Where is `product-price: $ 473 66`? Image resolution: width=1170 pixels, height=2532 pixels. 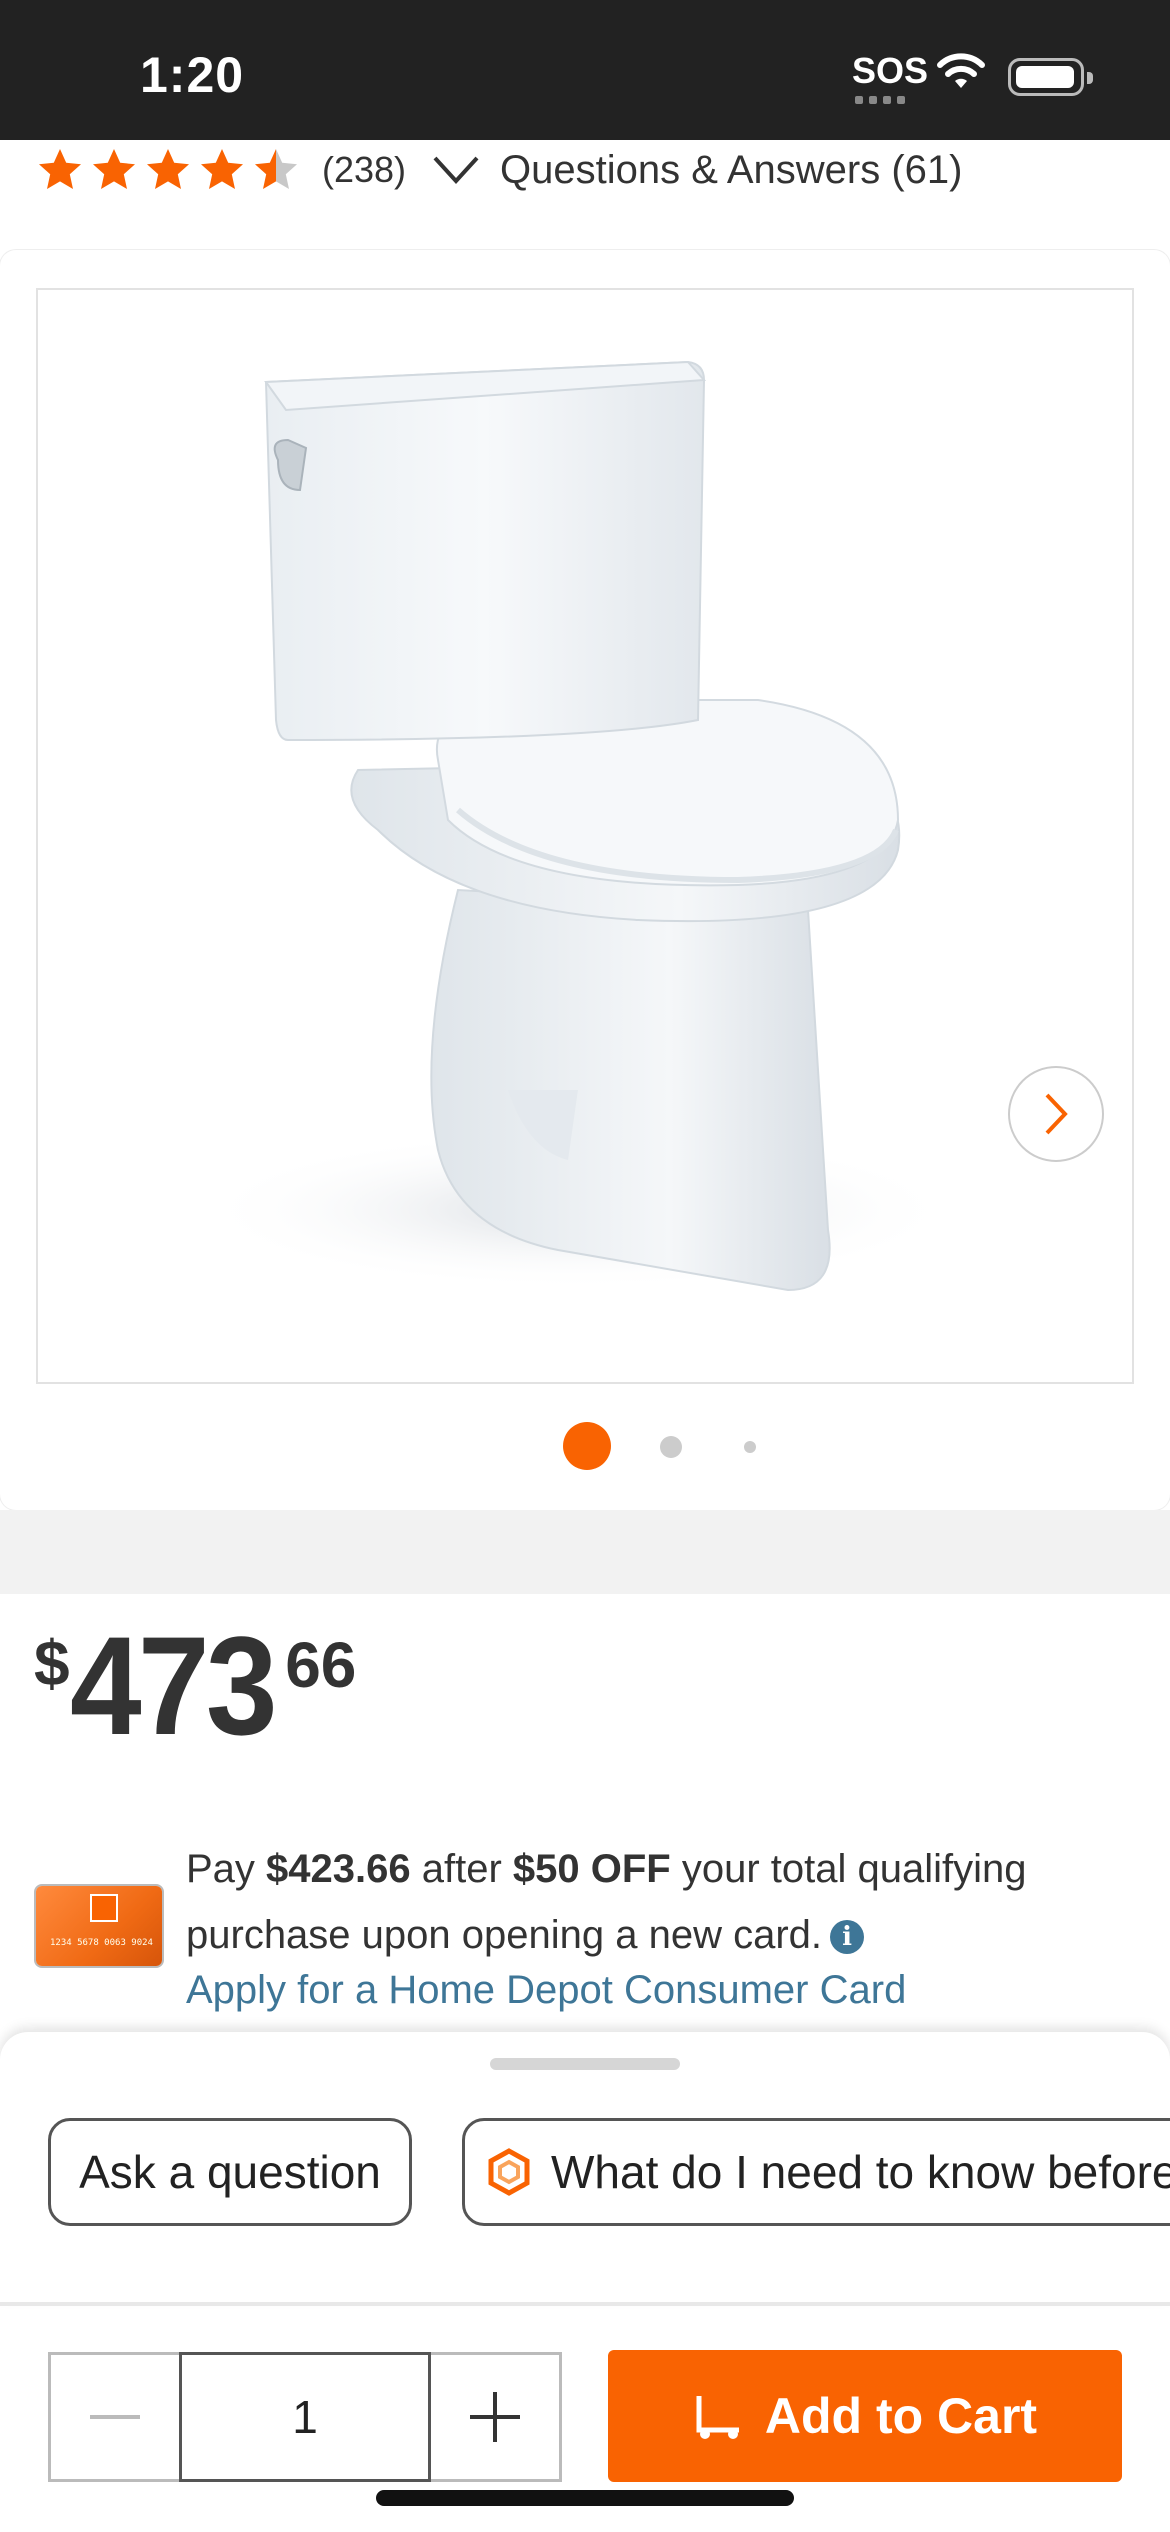
product-price: $ 473 66 is located at coordinates (195, 1686).